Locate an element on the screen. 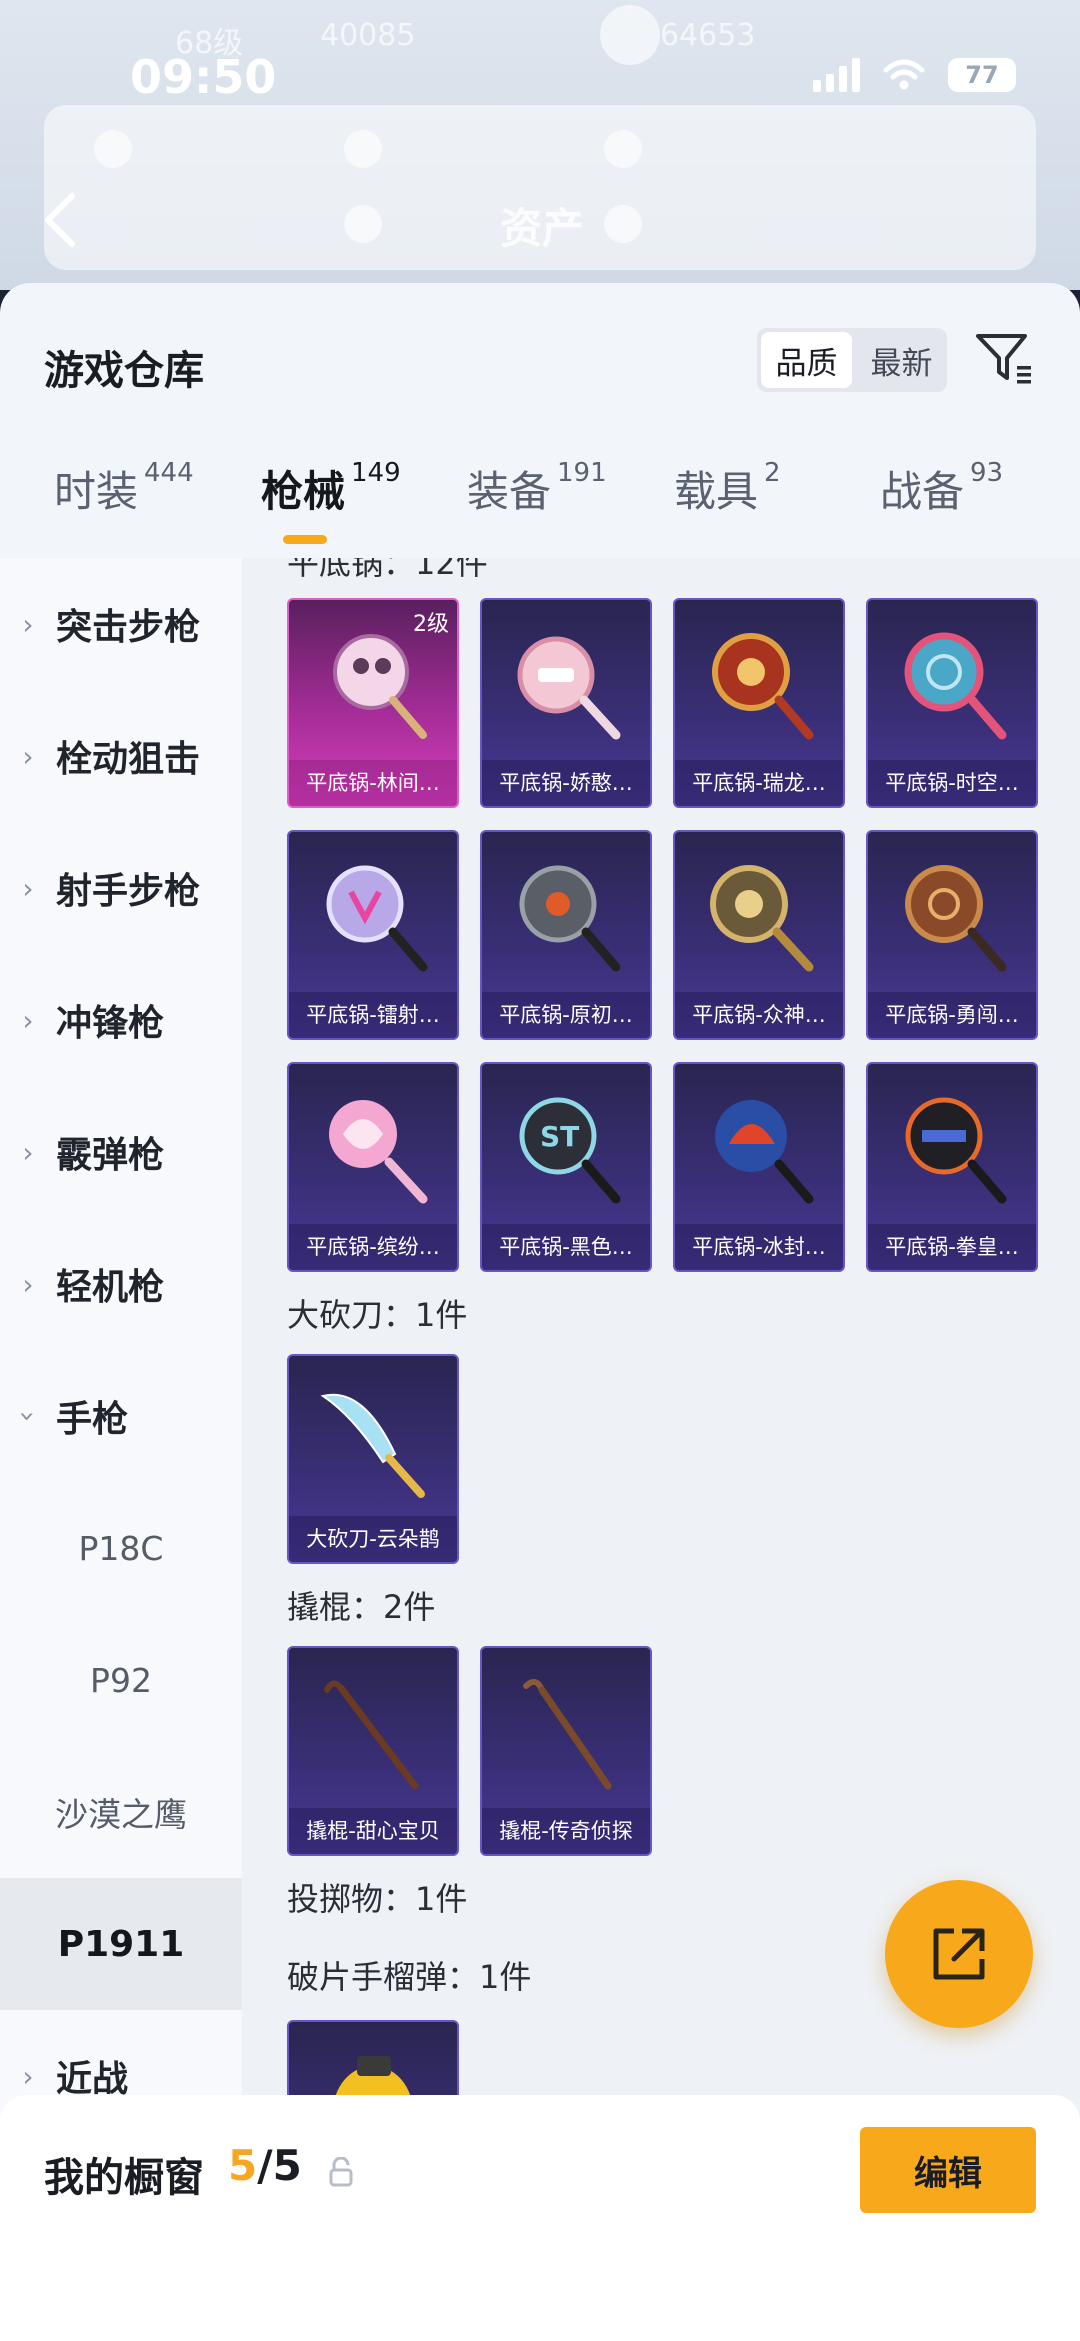  back-arrow-icon is located at coordinates (60, 220).